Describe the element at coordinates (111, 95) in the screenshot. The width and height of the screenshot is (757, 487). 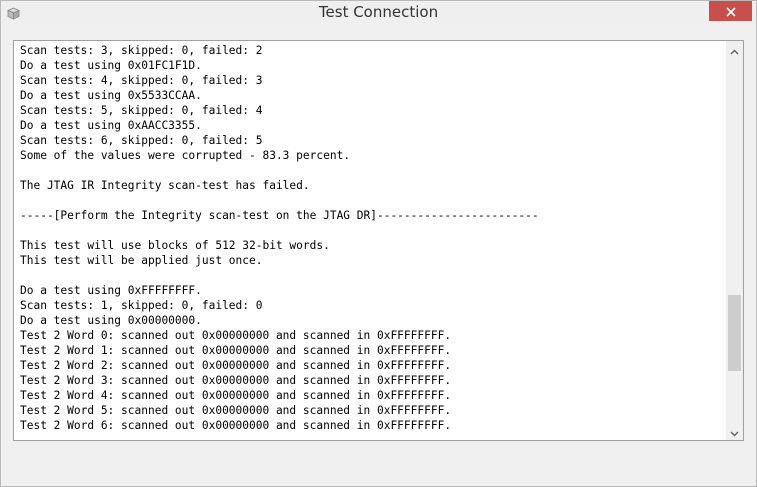
I see `log-line: Do a test using 0x5533CCAA.` at that location.